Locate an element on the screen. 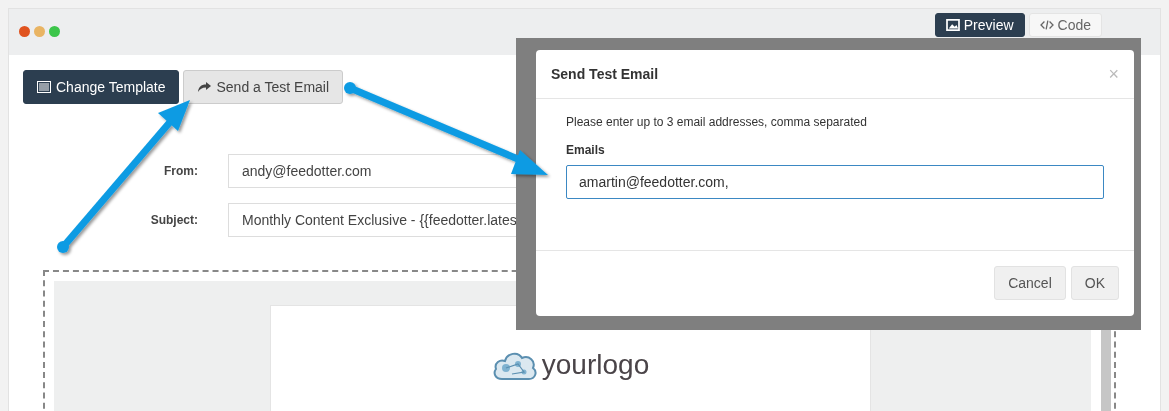  instructions-text: Please enter up to 3 email addresses, comma separated is located at coordinates (717, 122).